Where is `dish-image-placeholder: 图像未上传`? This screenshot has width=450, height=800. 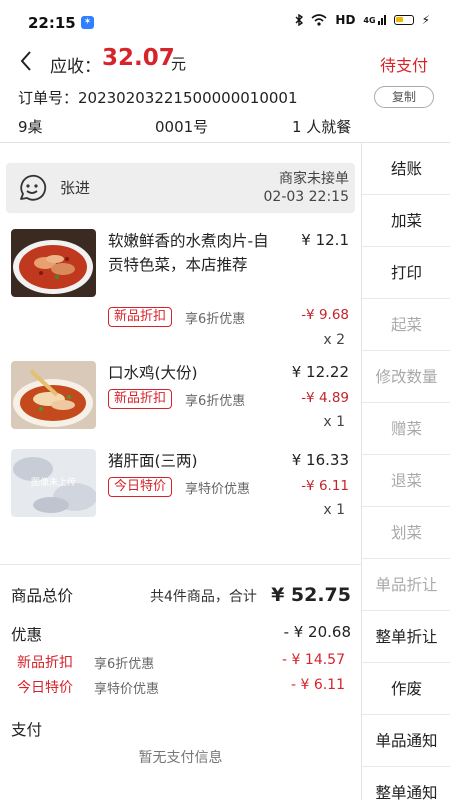 dish-image-placeholder: 图像未上传 is located at coordinates (53, 483).